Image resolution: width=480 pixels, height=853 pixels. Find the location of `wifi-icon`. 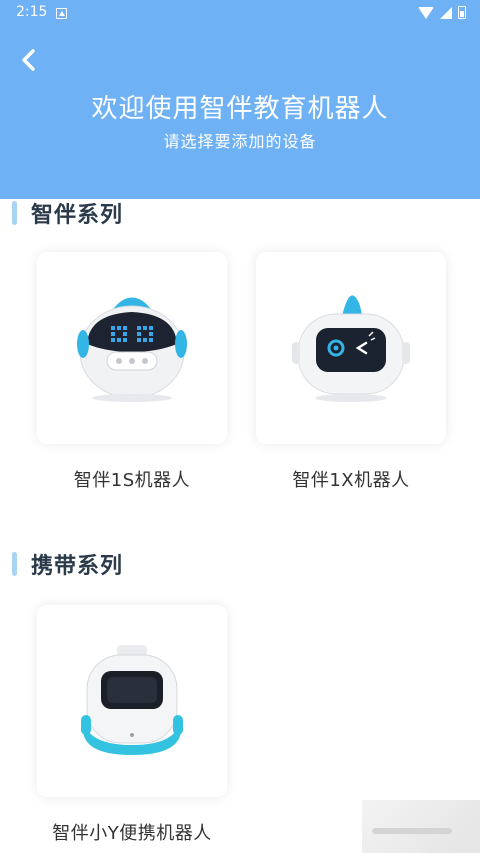

wifi-icon is located at coordinates (426, 12).